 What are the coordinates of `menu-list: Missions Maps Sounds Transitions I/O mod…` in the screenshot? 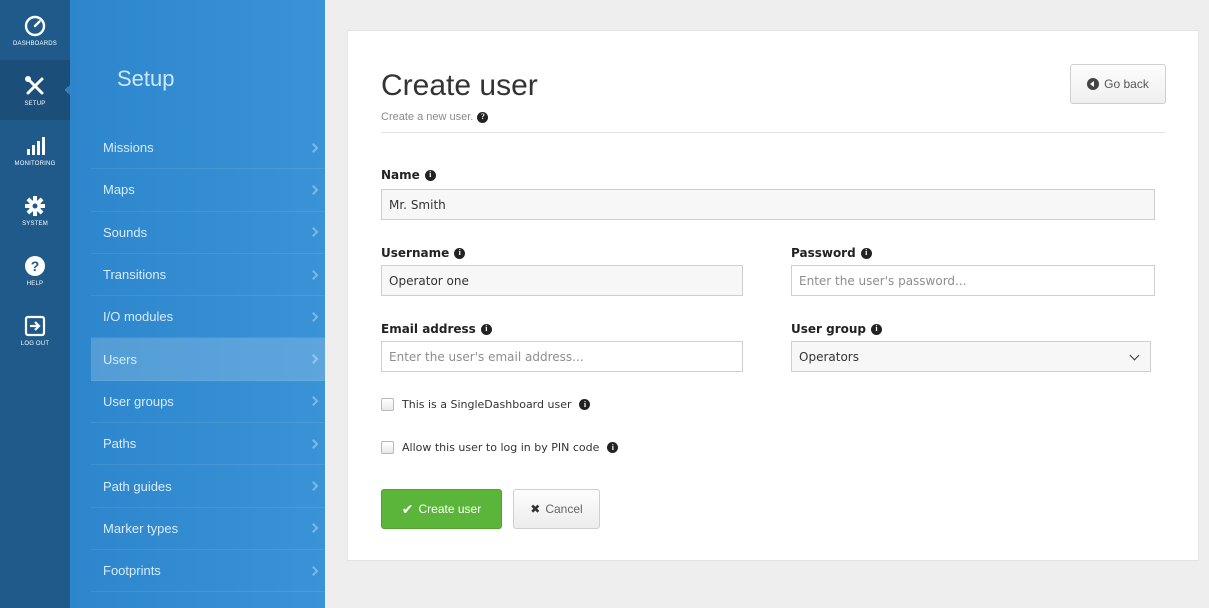 It's located at (208, 360).